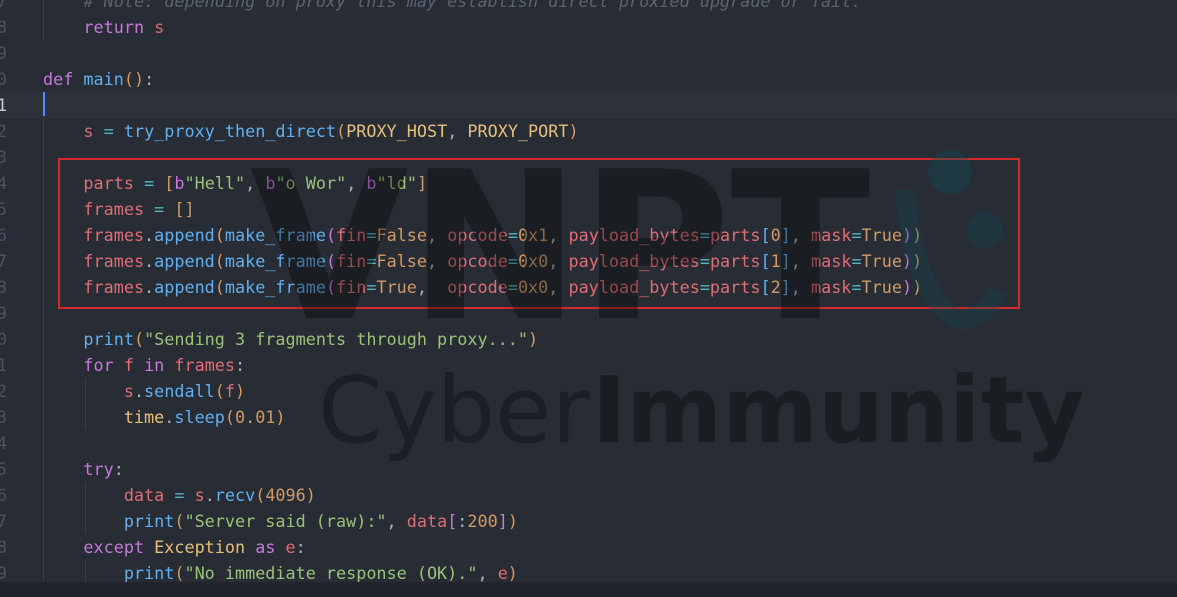  I want to click on line-number: 2, so click(3, 131).